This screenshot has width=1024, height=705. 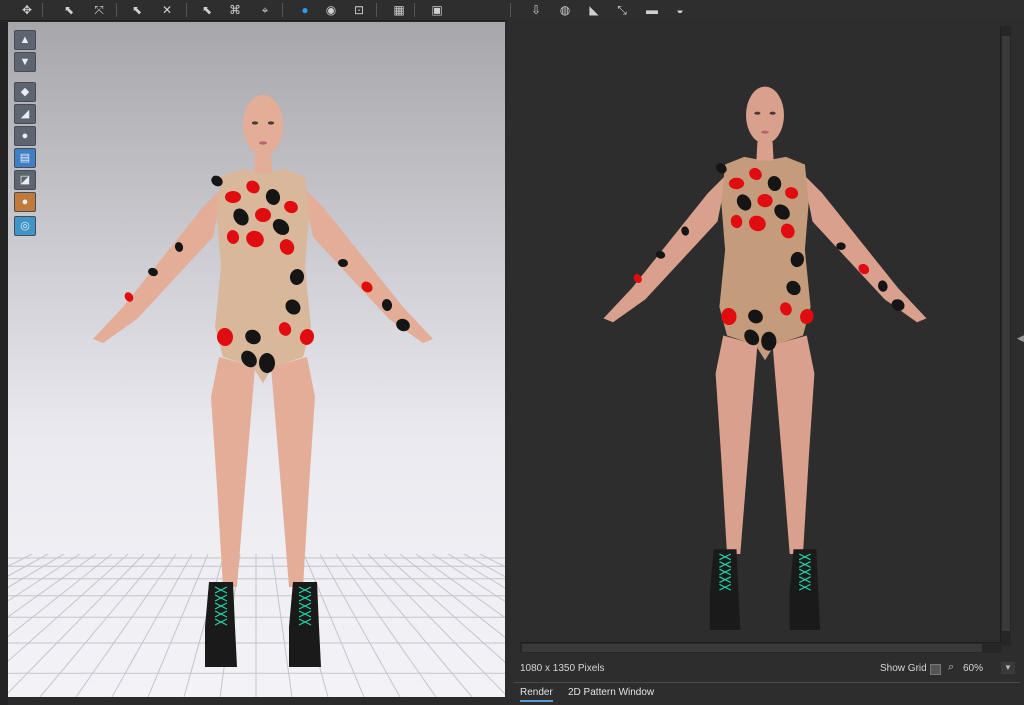 I want to click on horizontal-scrollbar, so click(x=761, y=647).